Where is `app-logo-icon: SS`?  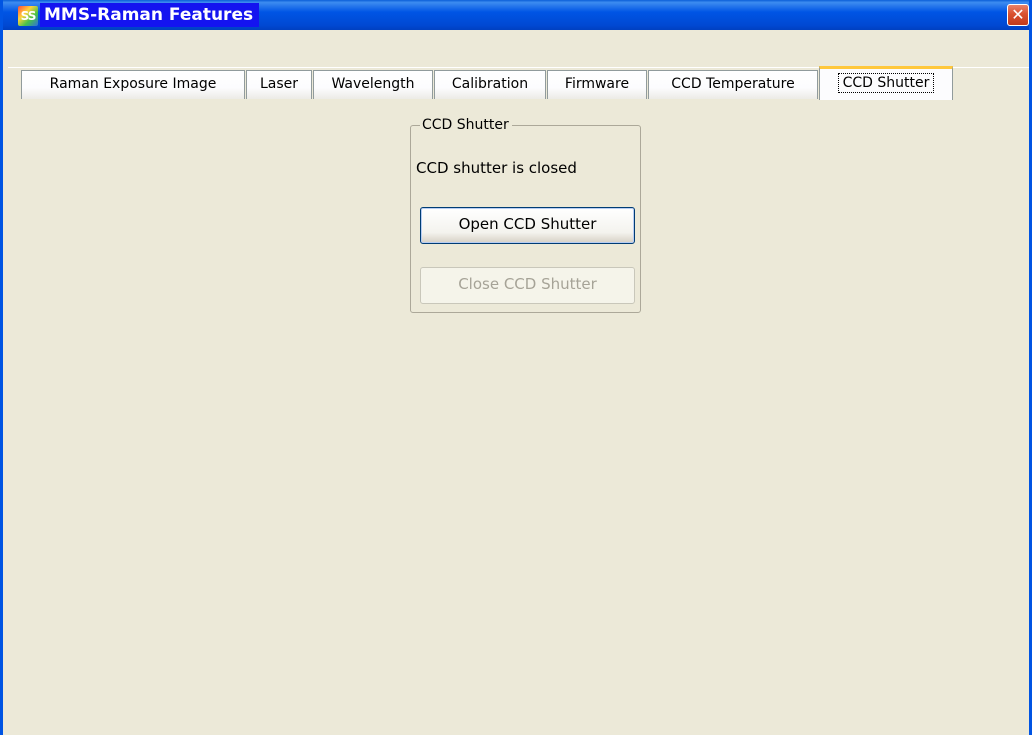 app-logo-icon: SS is located at coordinates (28, 16).